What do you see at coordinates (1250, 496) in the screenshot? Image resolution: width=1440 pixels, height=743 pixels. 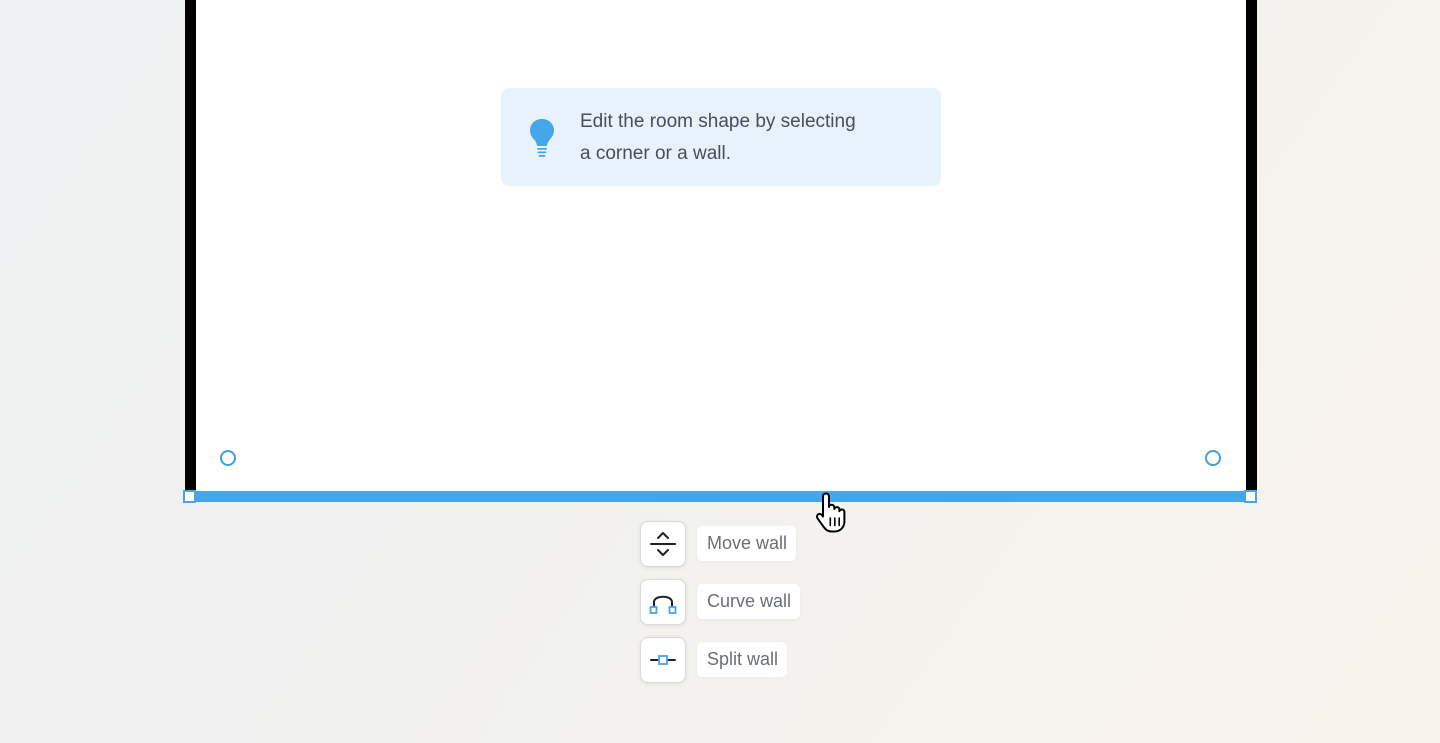 I see `wall-endpoint-handle-right` at bounding box center [1250, 496].